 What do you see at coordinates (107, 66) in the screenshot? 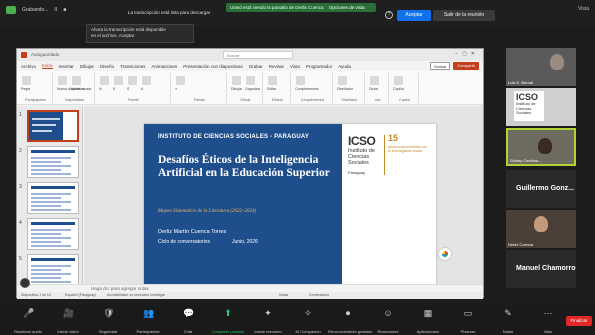
I see `ppt-menu-item: Diseño` at bounding box center [107, 66].